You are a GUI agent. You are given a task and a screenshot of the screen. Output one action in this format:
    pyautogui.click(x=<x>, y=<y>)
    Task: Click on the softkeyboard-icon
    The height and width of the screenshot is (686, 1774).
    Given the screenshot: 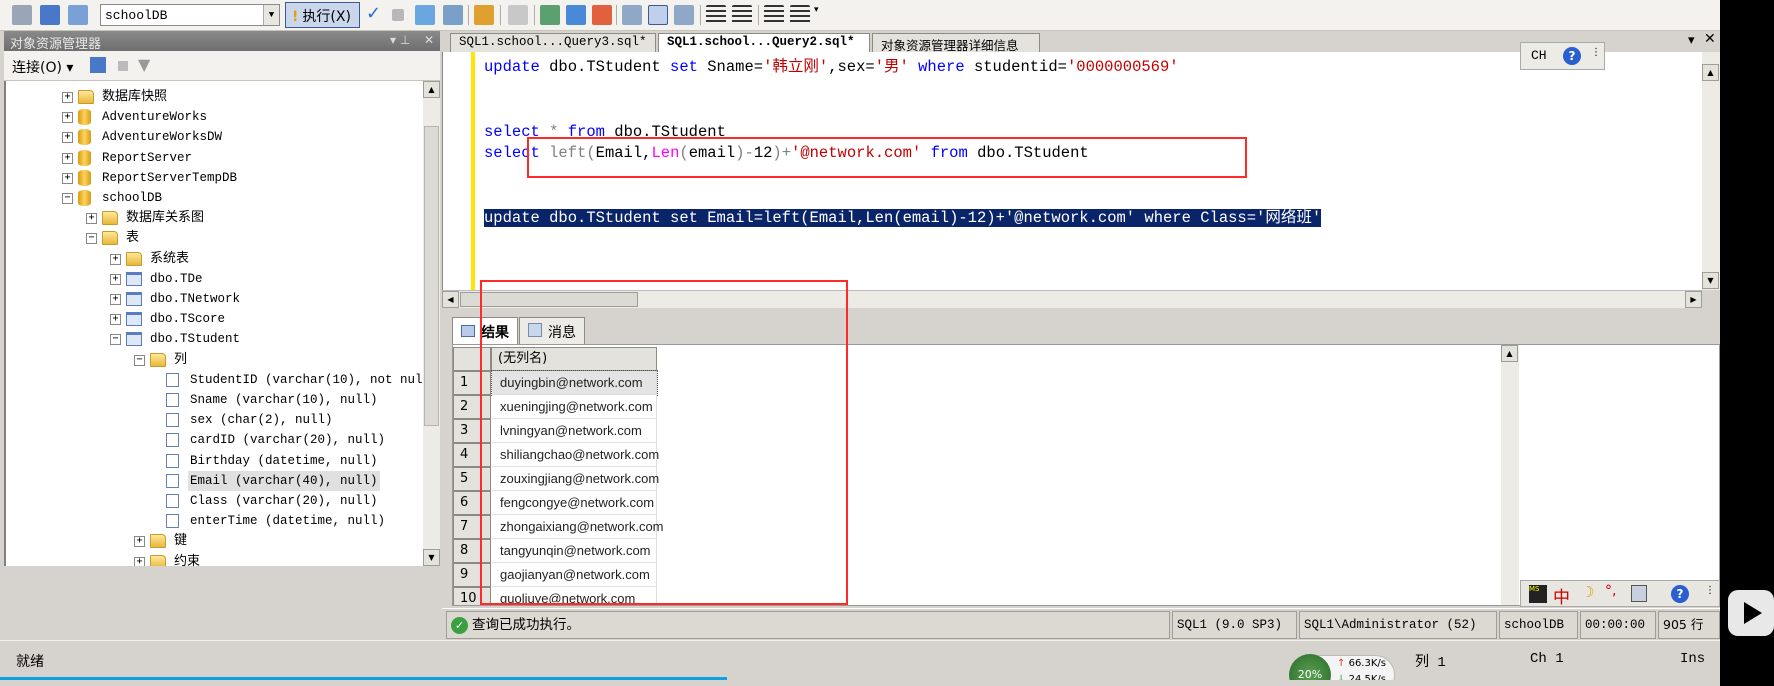 What is the action you would take?
    pyautogui.click(x=1639, y=593)
    